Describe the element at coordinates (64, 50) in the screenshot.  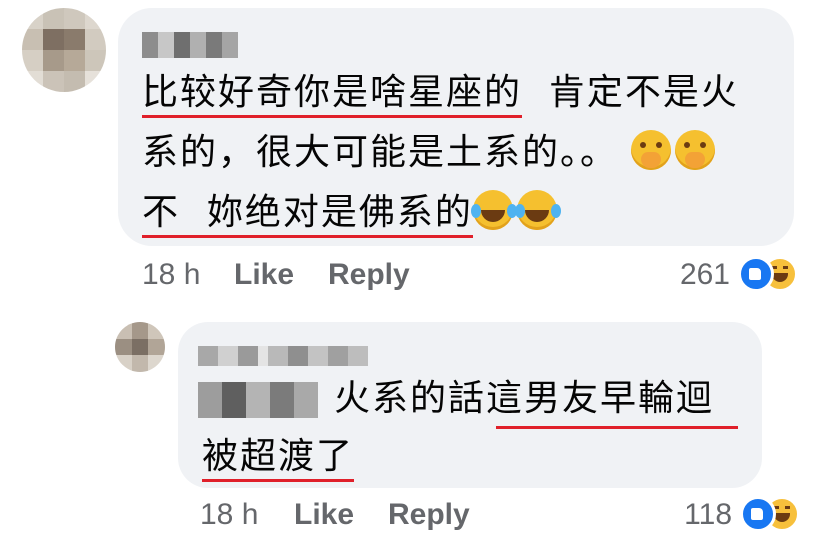
I see `commenter-avatar-blurred` at that location.